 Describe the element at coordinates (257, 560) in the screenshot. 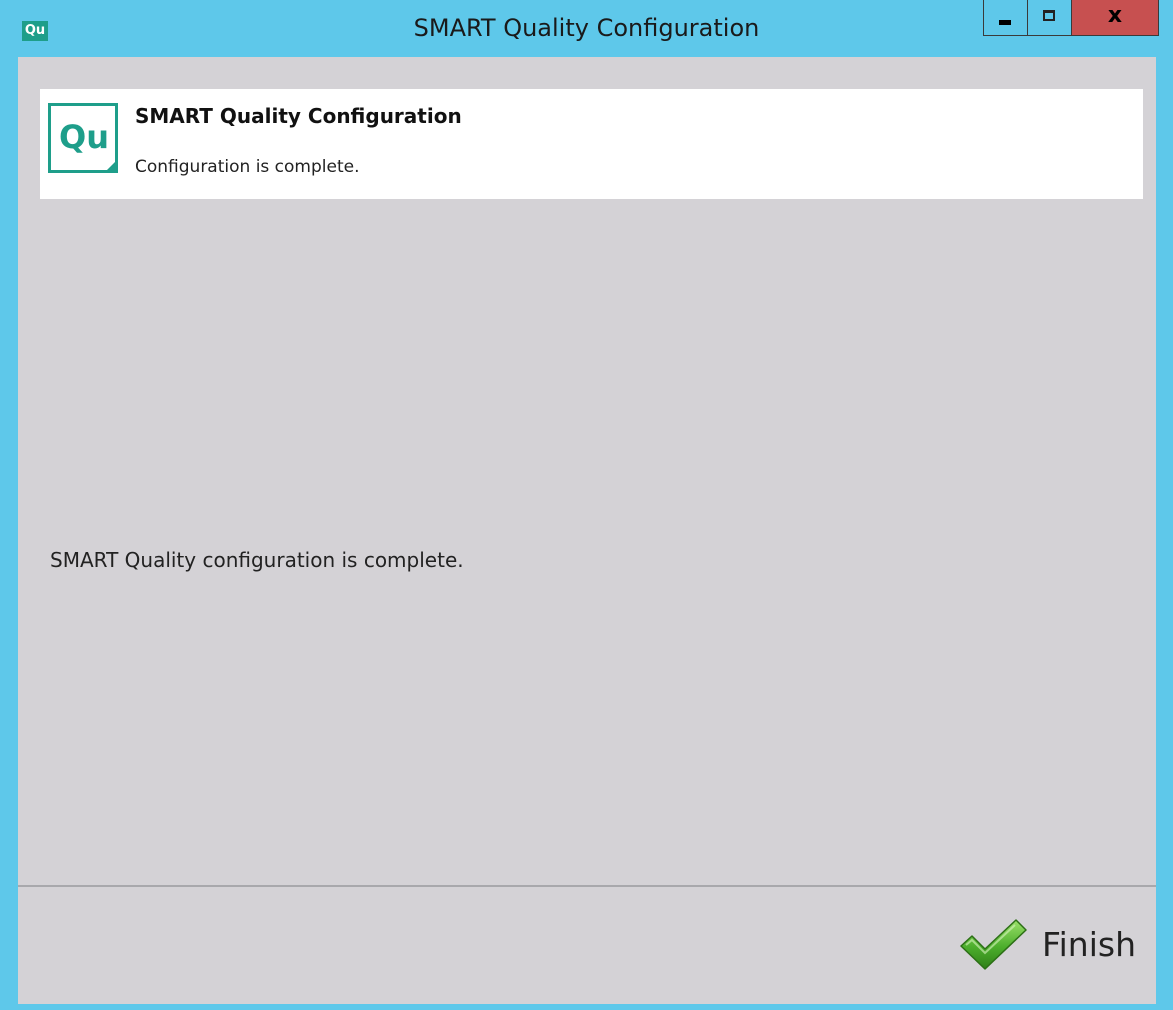

I see `completion-message: SMART Quality configuration is complete.` at that location.